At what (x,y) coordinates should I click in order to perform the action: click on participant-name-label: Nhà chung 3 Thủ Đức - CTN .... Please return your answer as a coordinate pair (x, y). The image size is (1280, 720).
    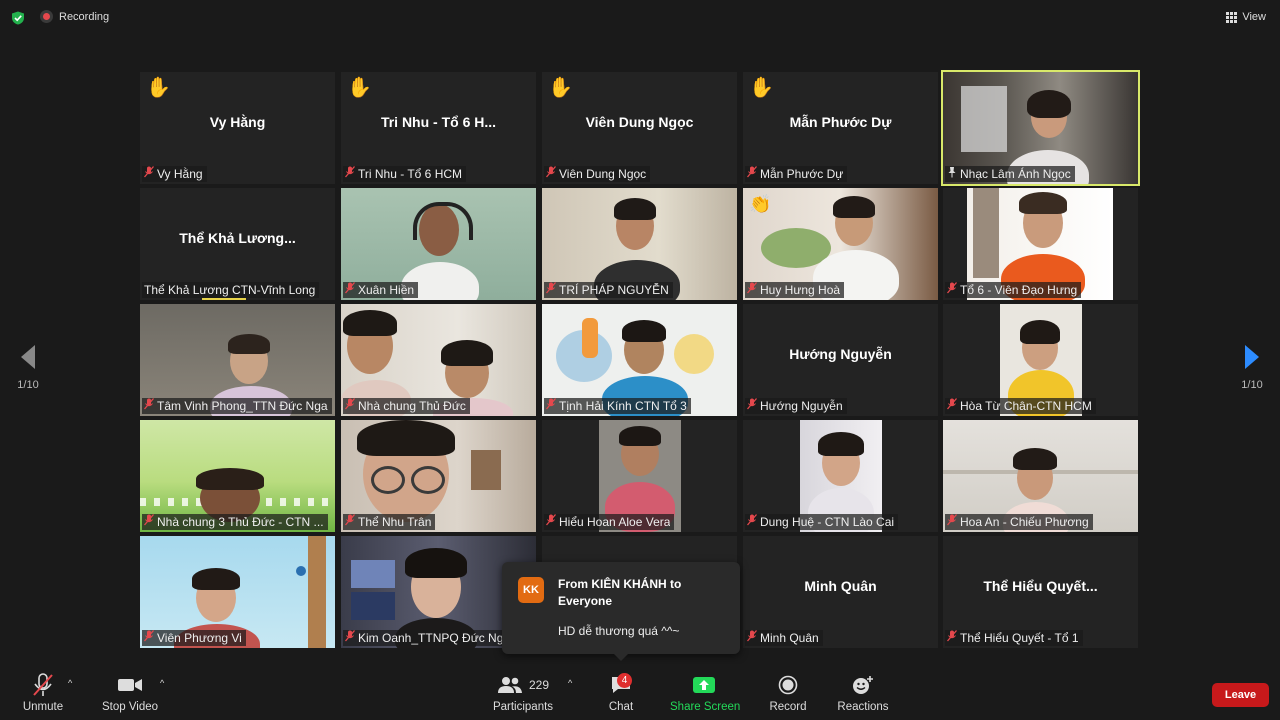
    Looking at the image, I should click on (235, 522).